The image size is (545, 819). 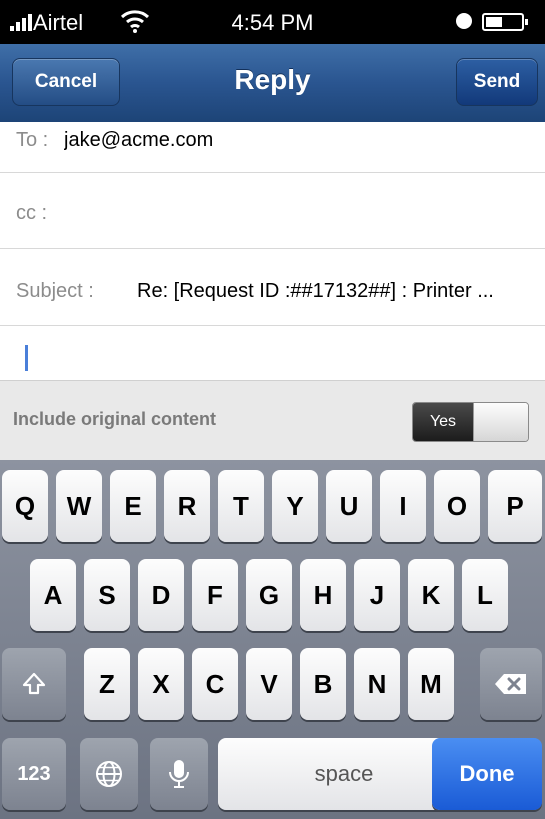 What do you see at coordinates (272, 83) in the screenshot?
I see `nav-bar: Cancel Reply Send` at bounding box center [272, 83].